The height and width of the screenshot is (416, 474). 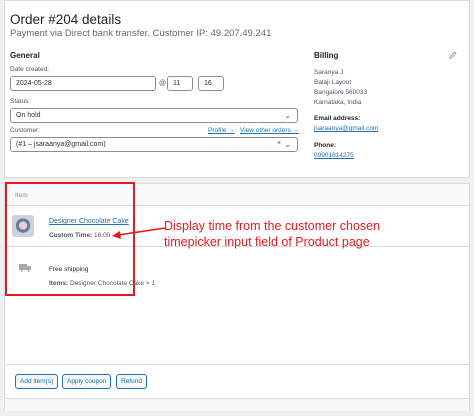 I want to click on billing-address-line: Bangalore 560033, so click(x=341, y=92).